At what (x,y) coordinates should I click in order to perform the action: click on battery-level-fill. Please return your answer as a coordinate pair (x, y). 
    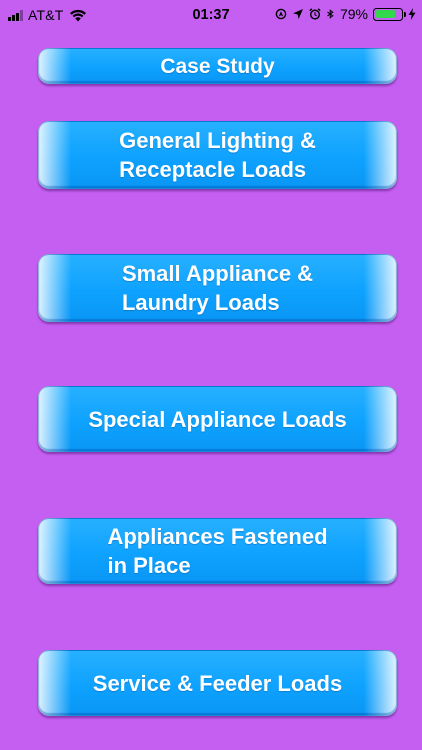
    Looking at the image, I should click on (385, 14).